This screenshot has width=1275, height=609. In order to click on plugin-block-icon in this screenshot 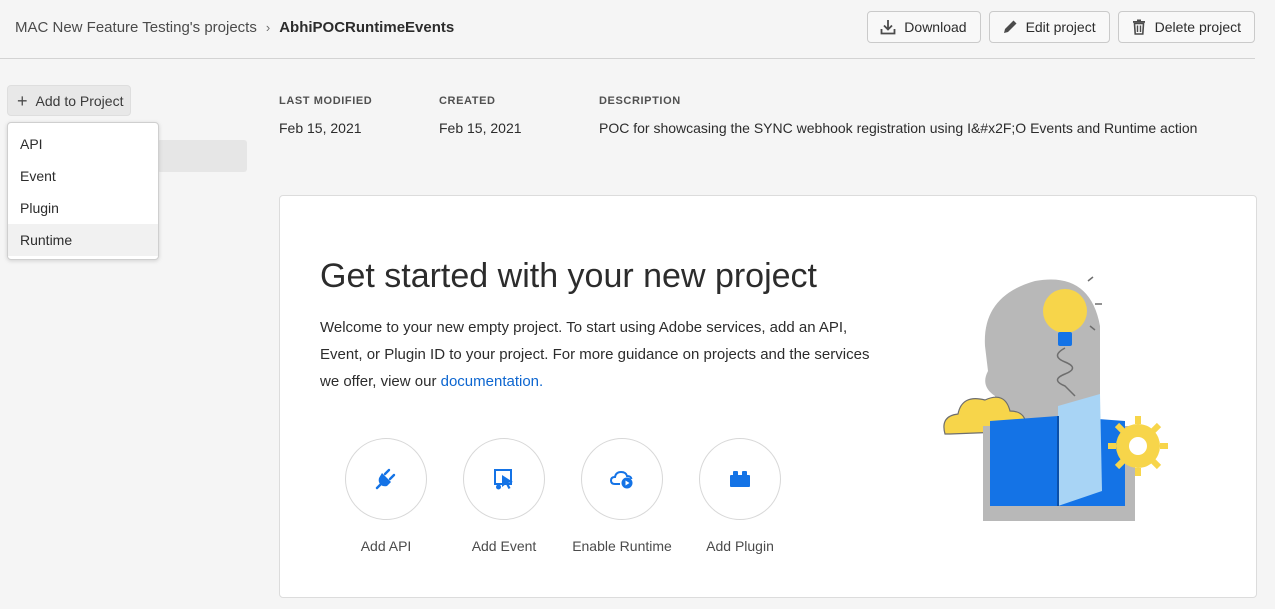, I will do `click(740, 479)`.